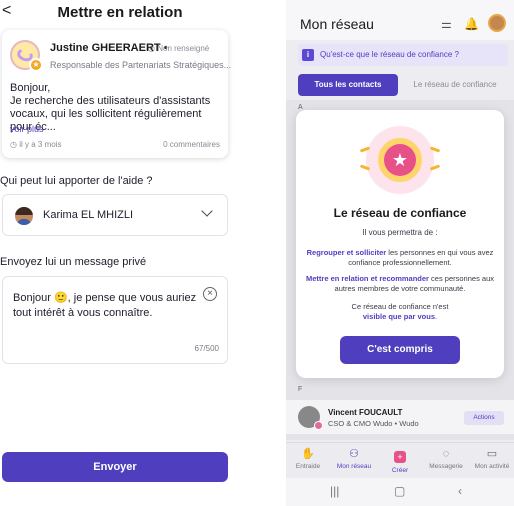 The width and height of the screenshot is (514, 506). What do you see at coordinates (308, 466) in the screenshot?
I see `nav-label: Entraide` at bounding box center [308, 466].